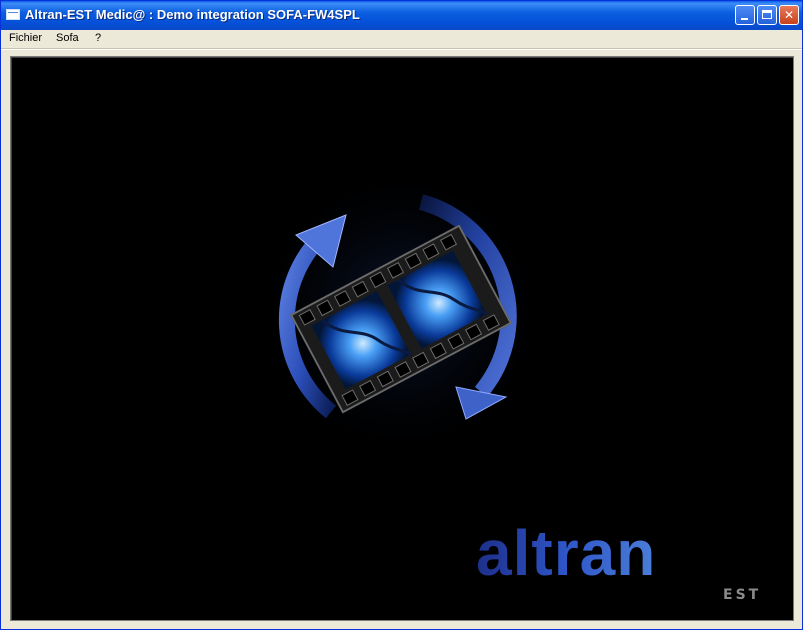 The image size is (803, 630). What do you see at coordinates (742, 595) in the screenshot?
I see `altran-logo-sub: EST` at bounding box center [742, 595].